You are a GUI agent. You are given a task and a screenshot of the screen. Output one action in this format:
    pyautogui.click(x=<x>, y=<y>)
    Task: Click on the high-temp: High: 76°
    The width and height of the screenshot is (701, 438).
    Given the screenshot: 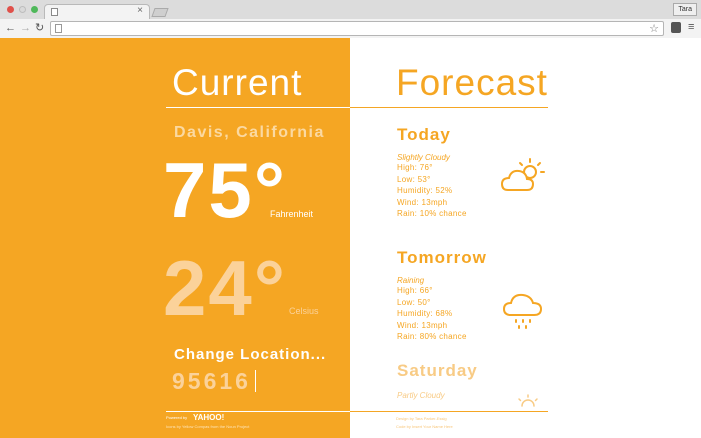 What is the action you would take?
    pyautogui.click(x=415, y=167)
    